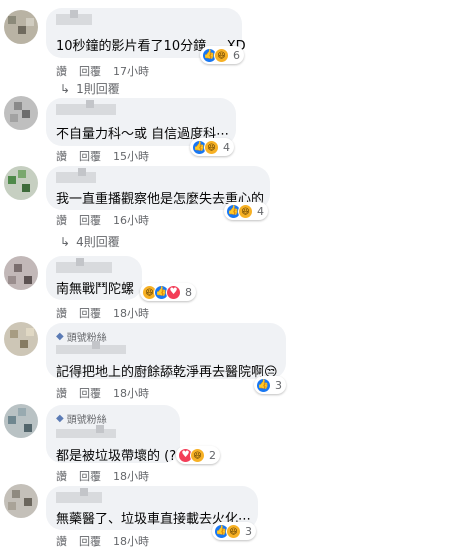  Describe the element at coordinates (263, 385) in the screenshot. I see `like-icon: 👍` at that location.